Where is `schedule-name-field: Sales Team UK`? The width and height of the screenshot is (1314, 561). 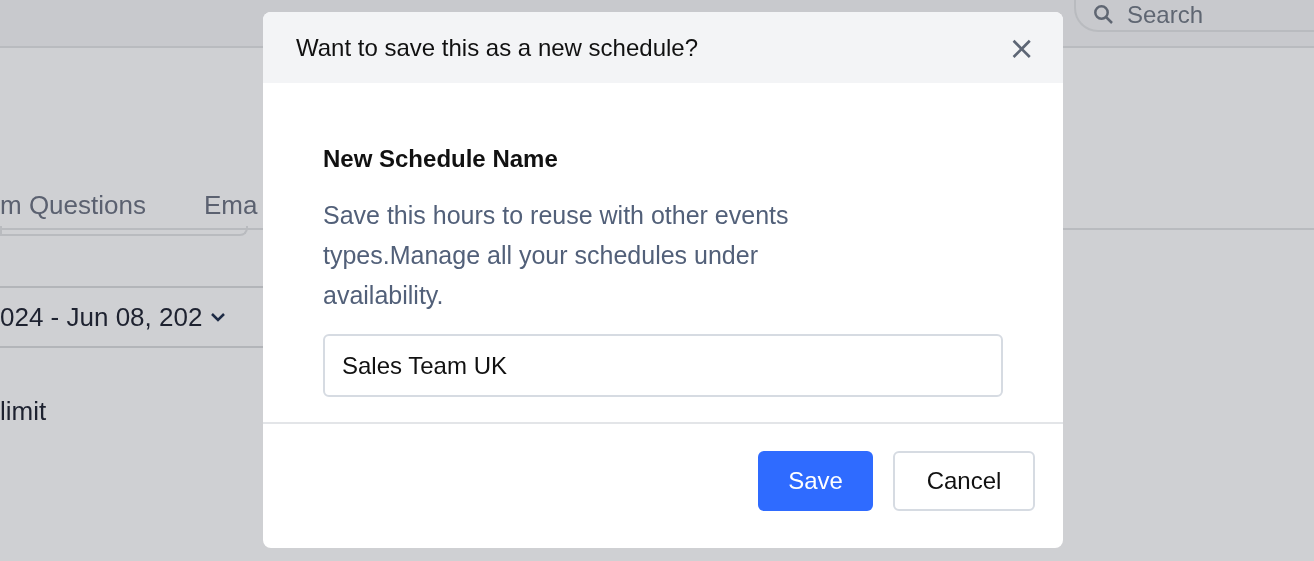
schedule-name-field: Sales Team UK is located at coordinates (663, 365).